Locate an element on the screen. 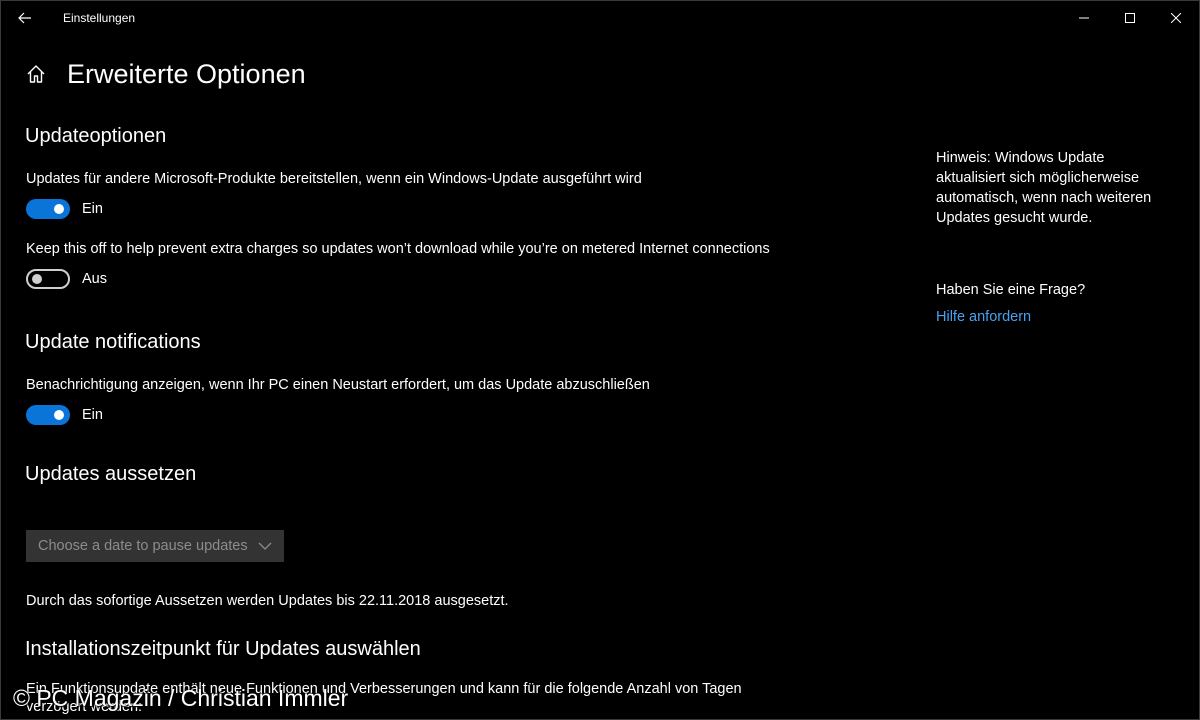 This screenshot has width=1200, height=720. help-link: Hilfe anfordern is located at coordinates (983, 317).